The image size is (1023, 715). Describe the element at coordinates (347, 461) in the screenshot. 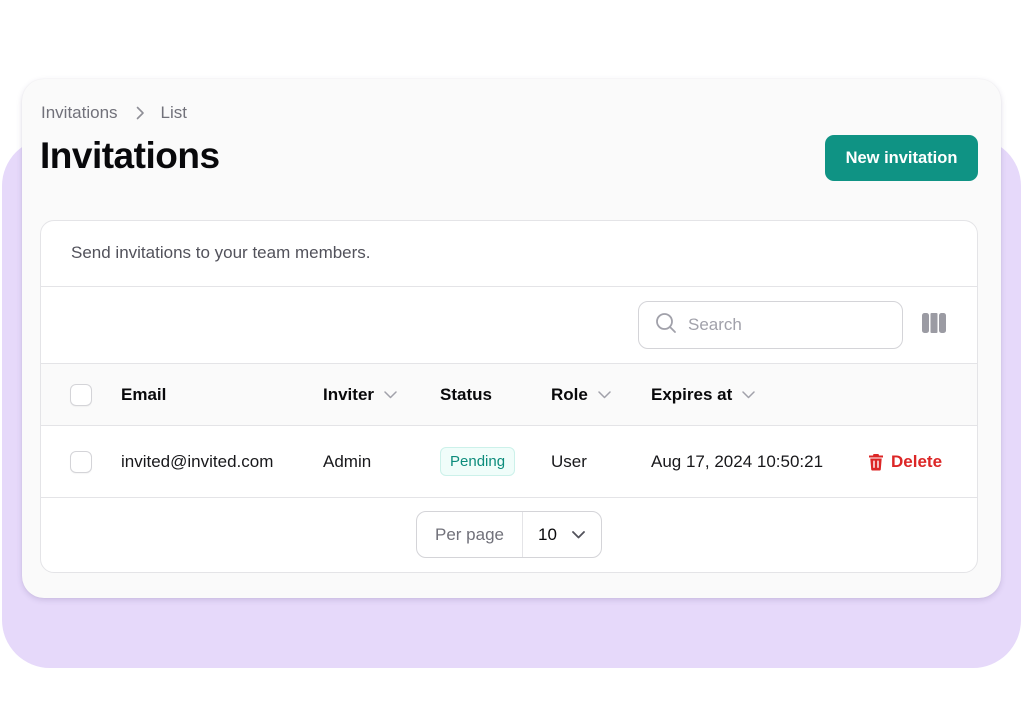

I see `inviter-cell: Admin` at that location.